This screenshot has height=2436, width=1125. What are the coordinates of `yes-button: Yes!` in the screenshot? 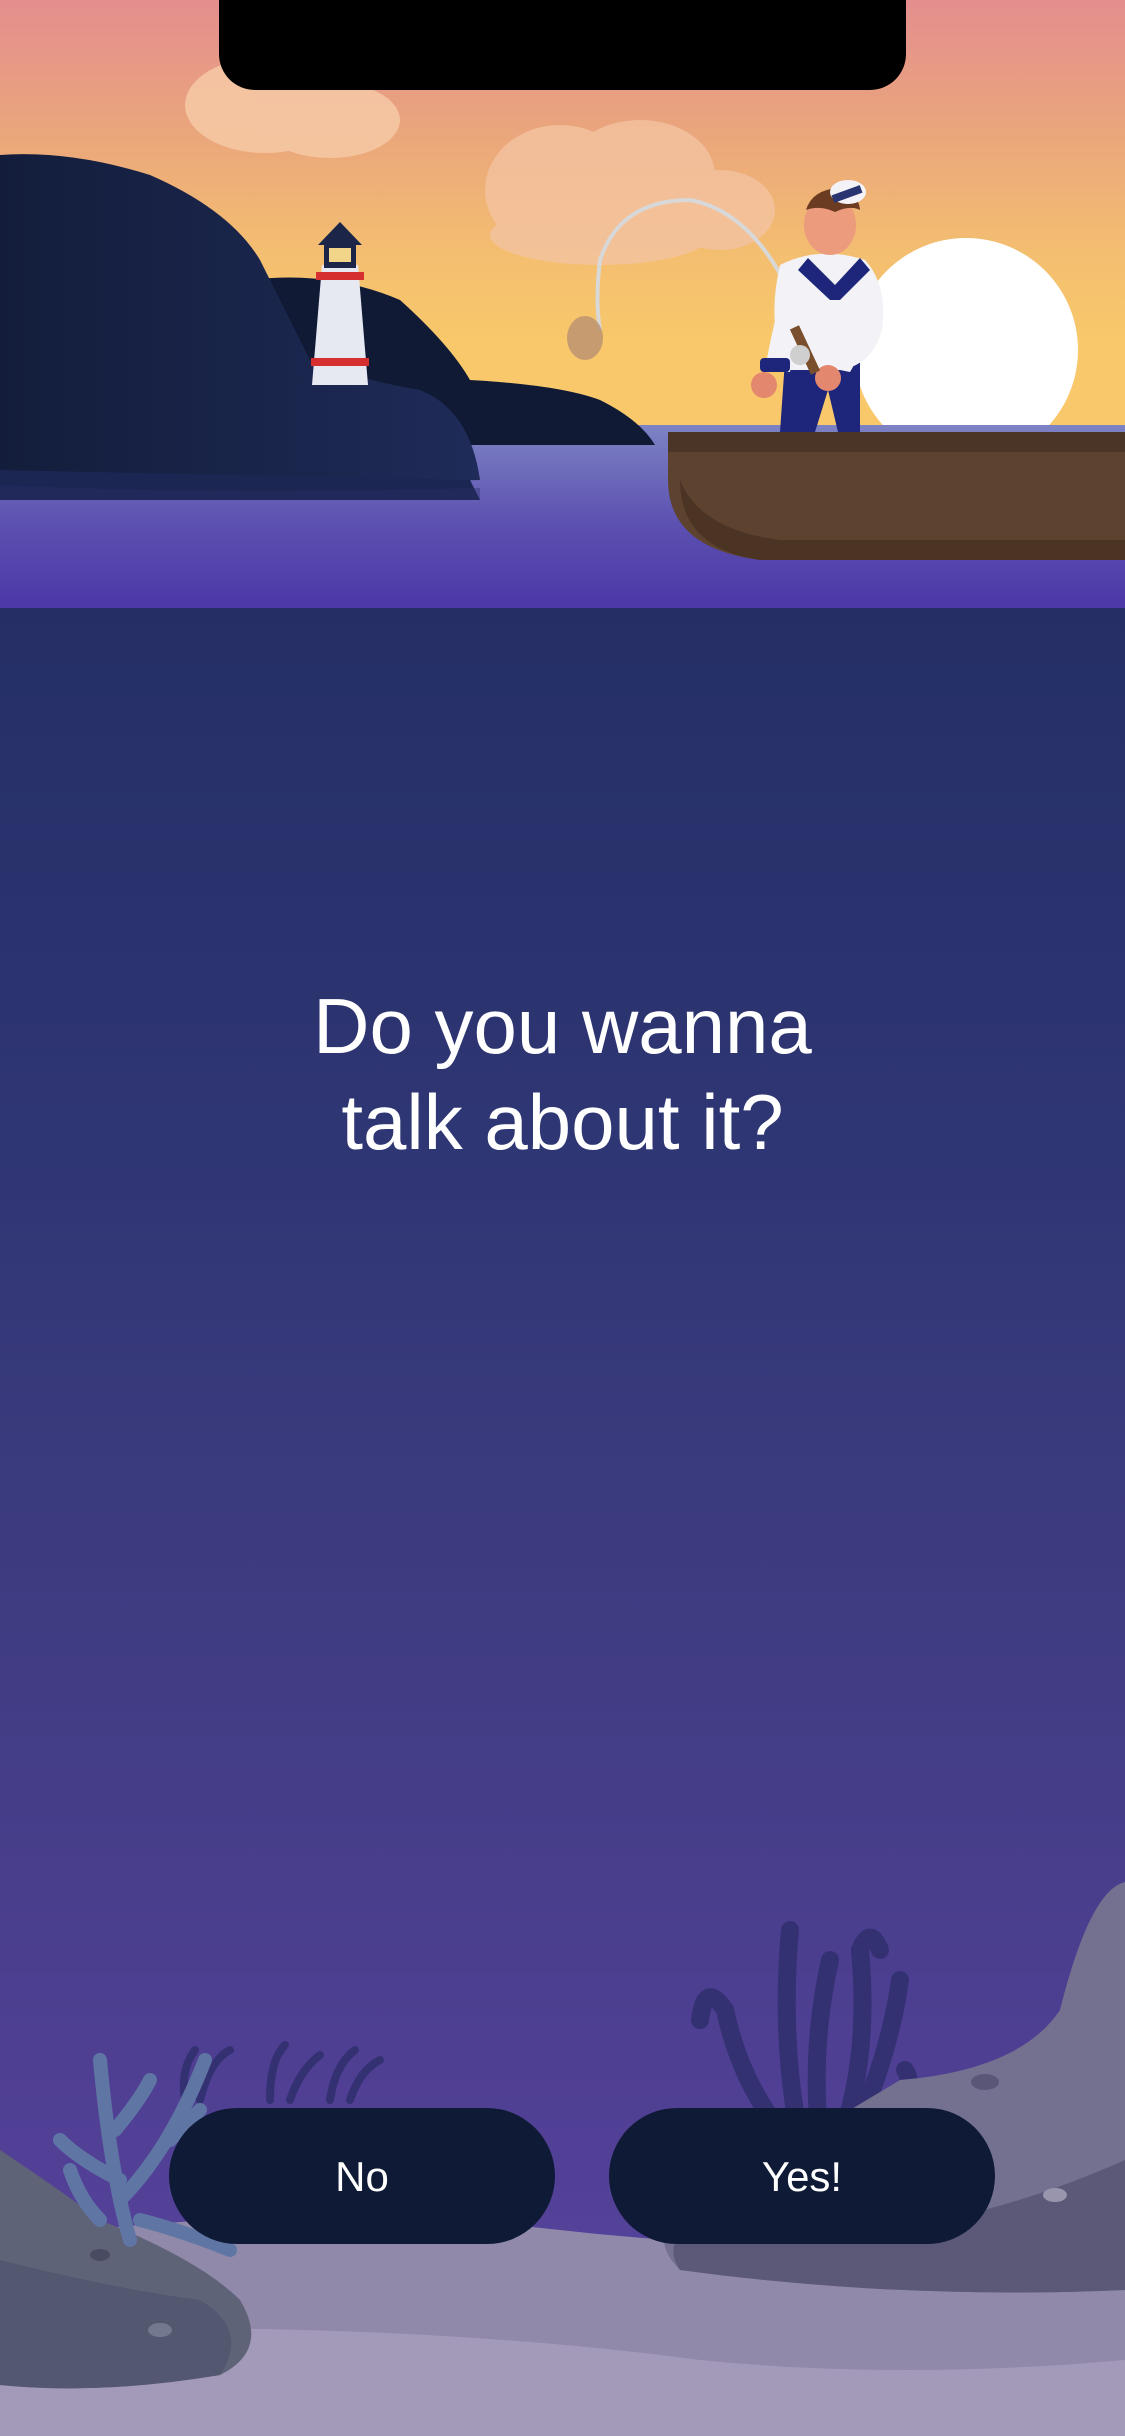 It's located at (802, 2176).